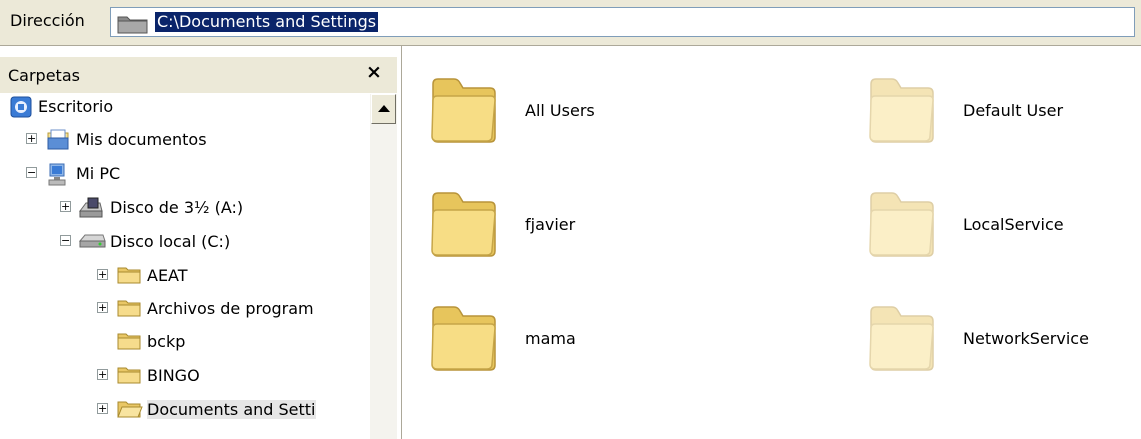 The image size is (1141, 439). I want to click on tree-item-label: Documents and Setti, so click(231, 409).